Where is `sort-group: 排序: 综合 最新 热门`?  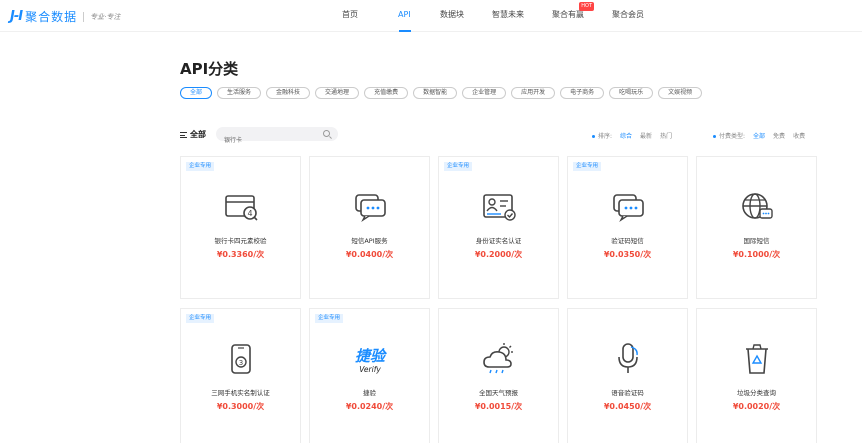 sort-group: 排序: 综合 最新 热门 is located at coordinates (632, 135).